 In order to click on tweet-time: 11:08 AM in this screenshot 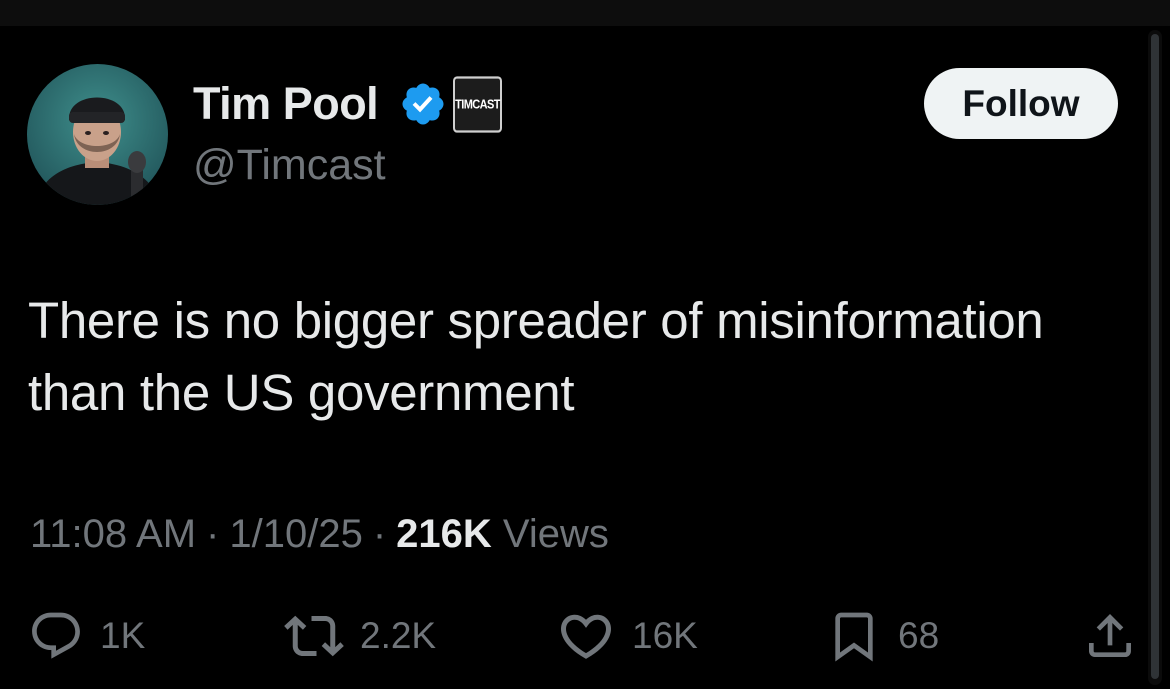, I will do `click(113, 534)`.